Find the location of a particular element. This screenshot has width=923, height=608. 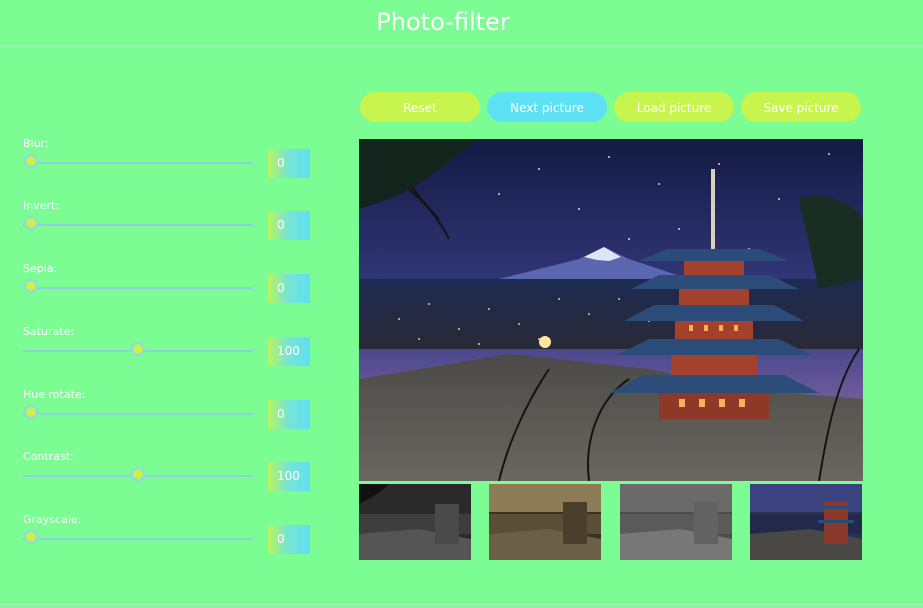

grayscale-label: Grayscale: is located at coordinates (52, 519).